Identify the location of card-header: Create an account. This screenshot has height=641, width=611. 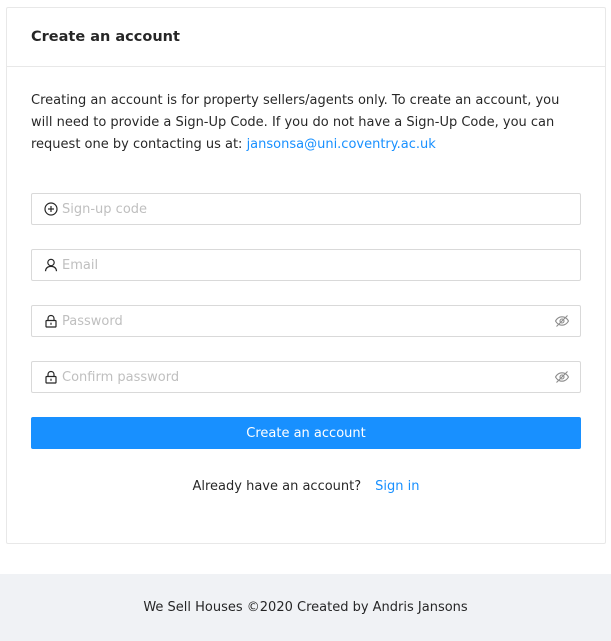
(306, 37).